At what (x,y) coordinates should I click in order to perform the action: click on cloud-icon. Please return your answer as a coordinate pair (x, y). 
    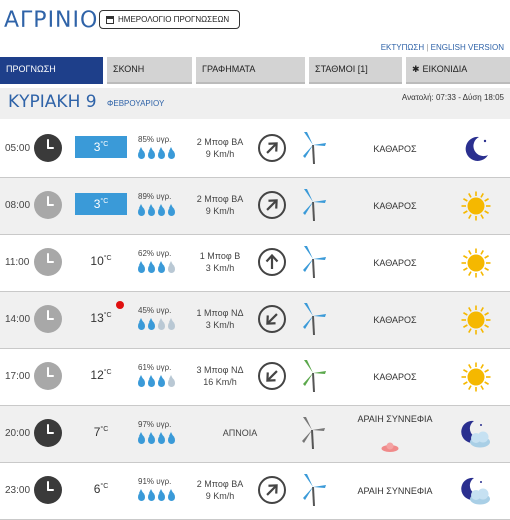
    Looking at the image, I should click on (390, 445).